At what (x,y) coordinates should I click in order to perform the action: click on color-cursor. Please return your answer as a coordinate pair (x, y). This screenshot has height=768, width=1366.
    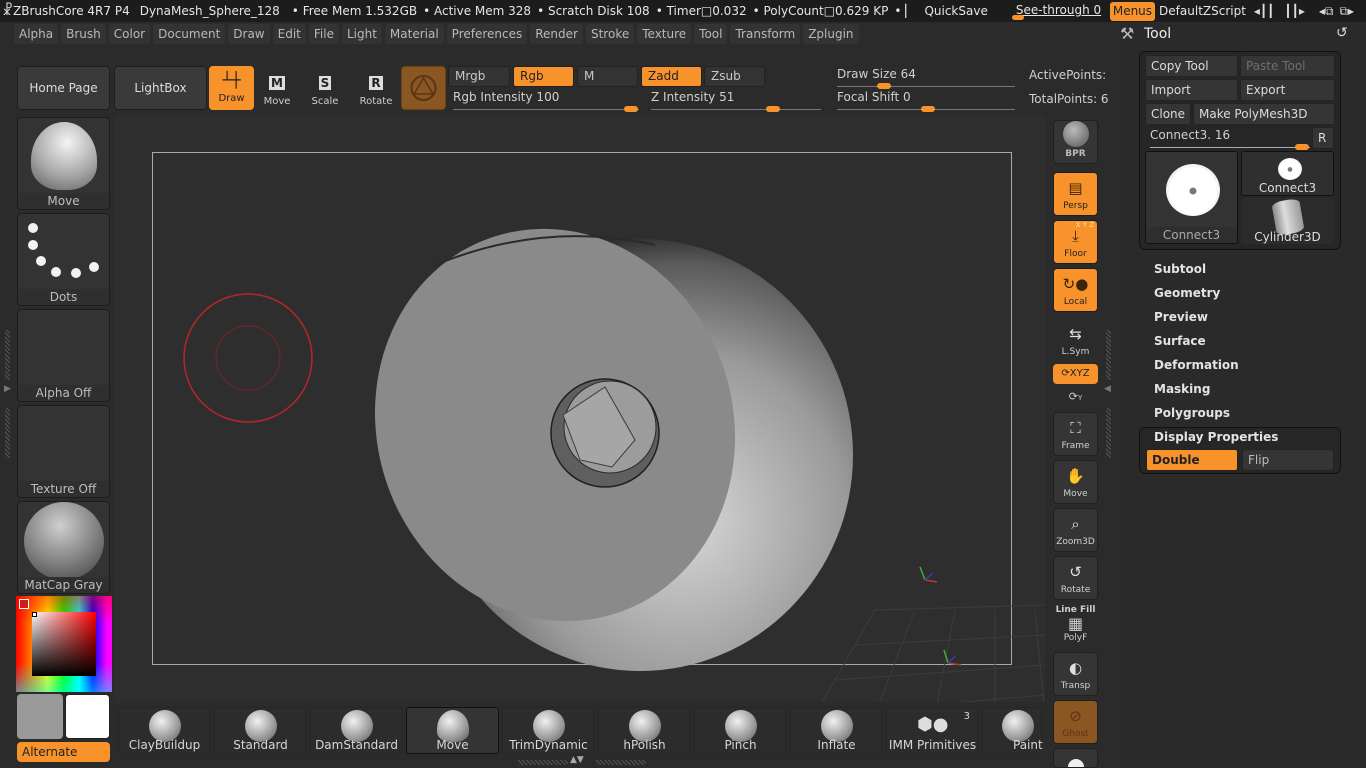
    Looking at the image, I should click on (34, 614).